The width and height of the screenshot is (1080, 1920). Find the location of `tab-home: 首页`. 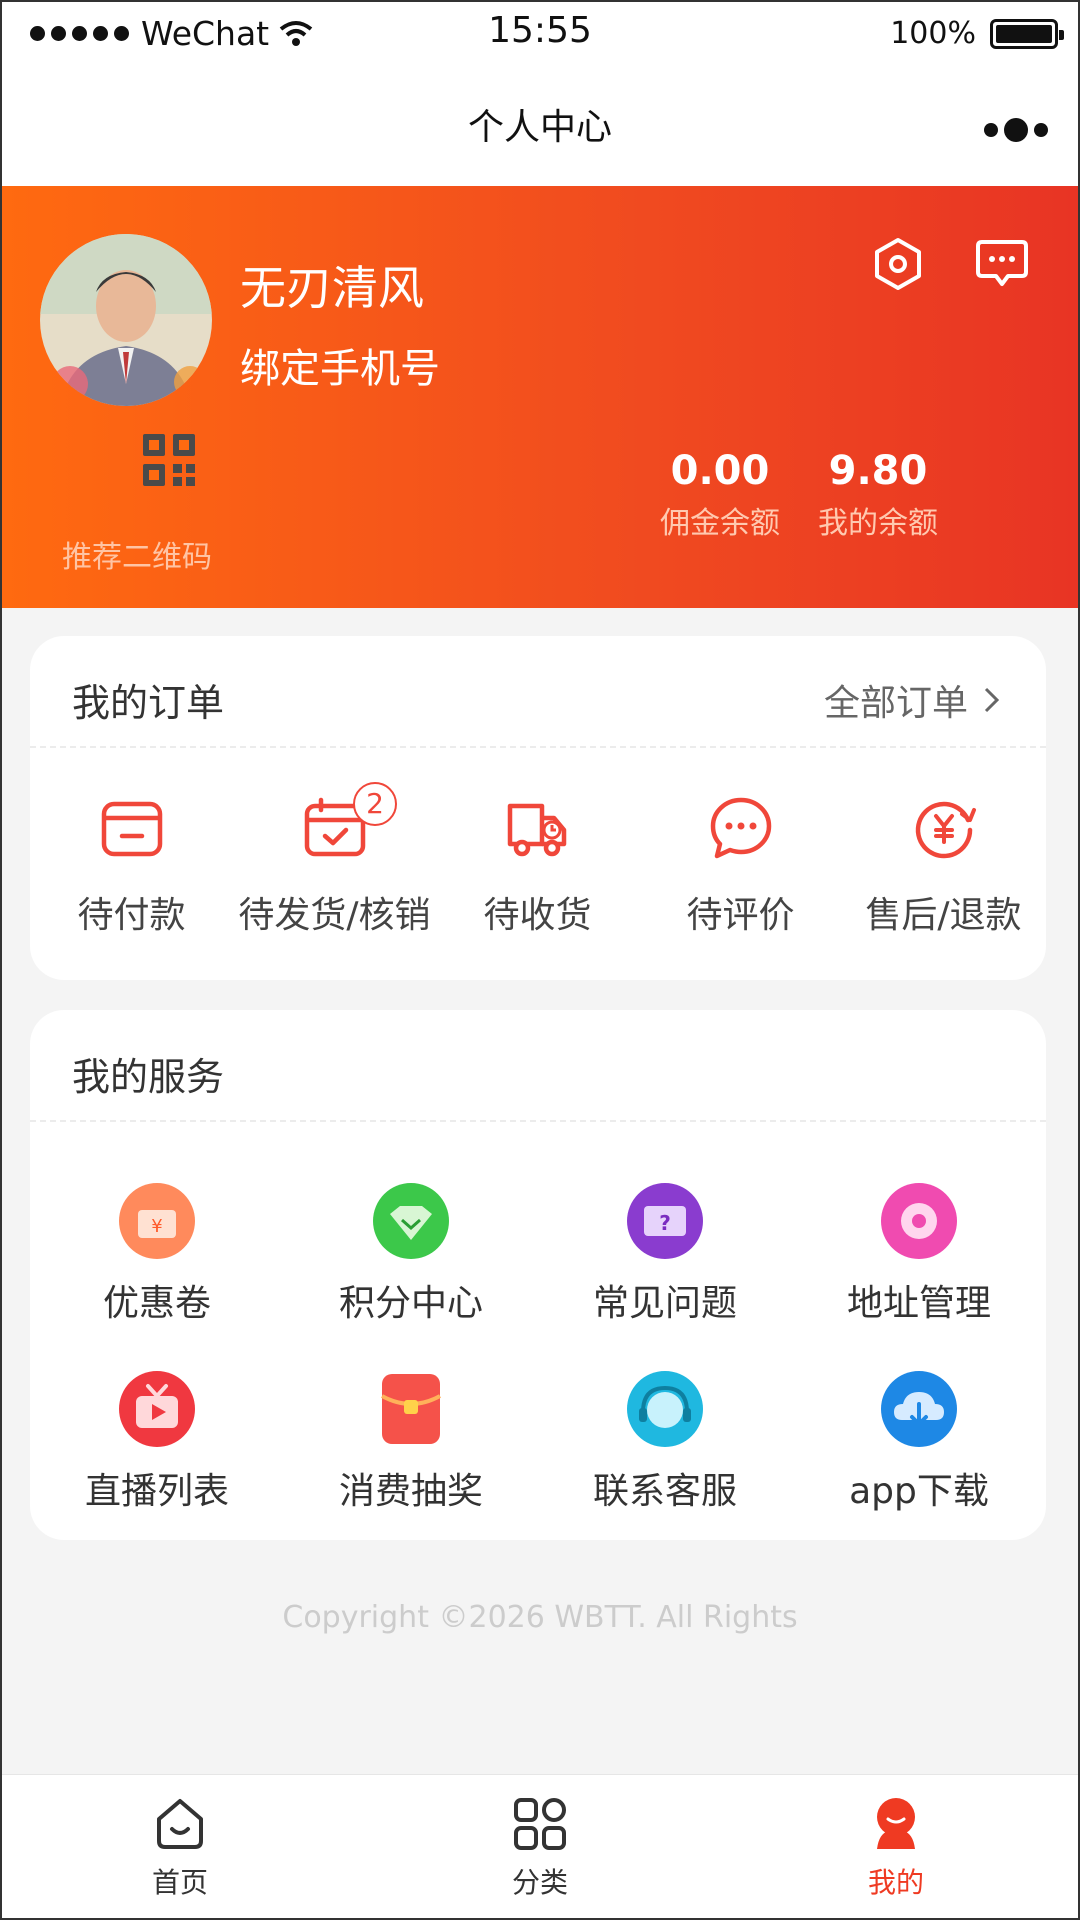

tab-home: 首页 is located at coordinates (180, 1848).